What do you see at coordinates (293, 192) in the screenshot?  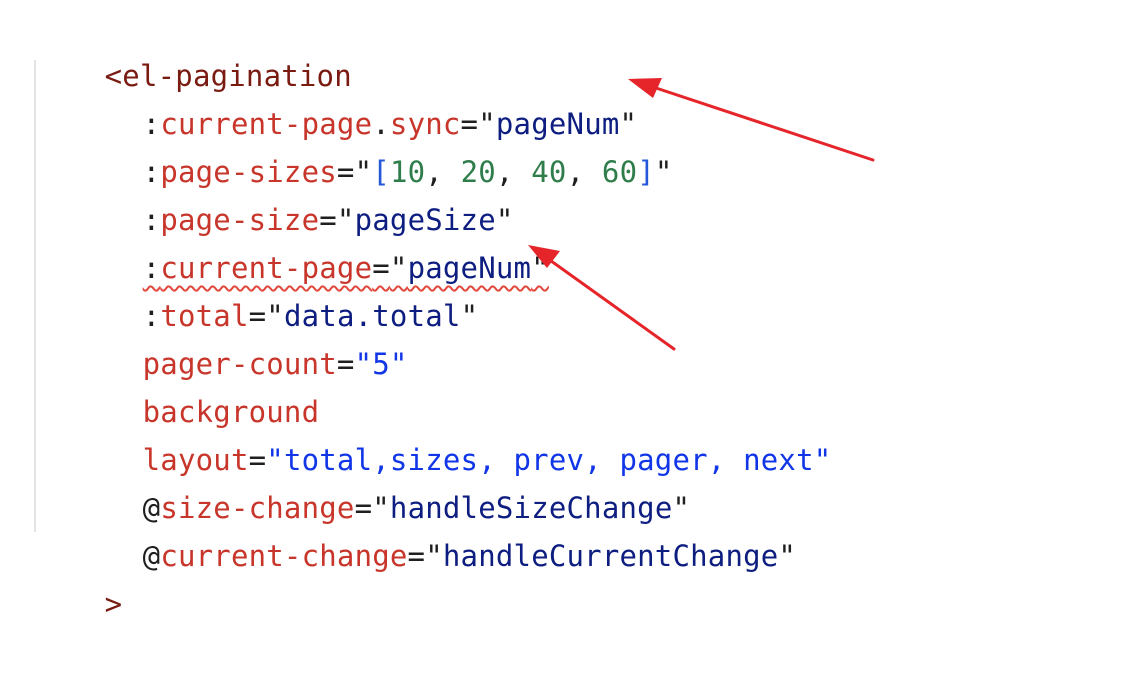 I see `code-line-page-size: :page-size="pageSize"` at bounding box center [293, 192].